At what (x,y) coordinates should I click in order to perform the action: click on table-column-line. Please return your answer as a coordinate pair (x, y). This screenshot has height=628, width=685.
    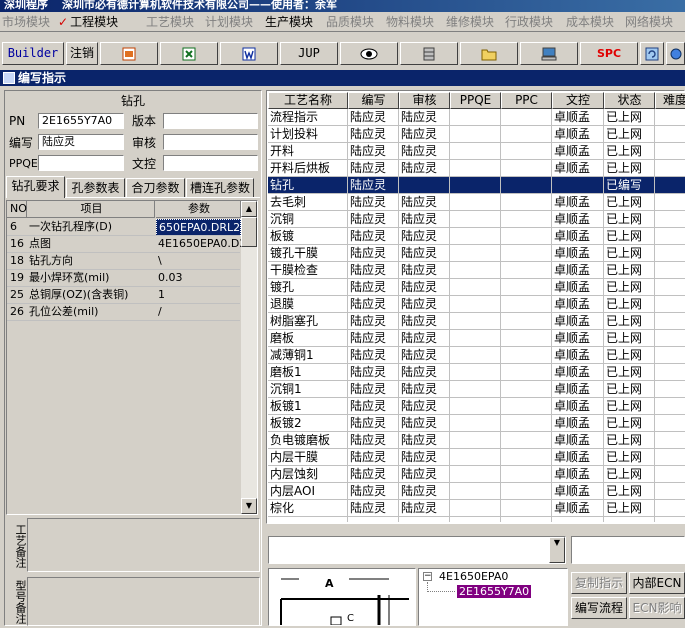
    Looking at the image, I should click on (398, 315).